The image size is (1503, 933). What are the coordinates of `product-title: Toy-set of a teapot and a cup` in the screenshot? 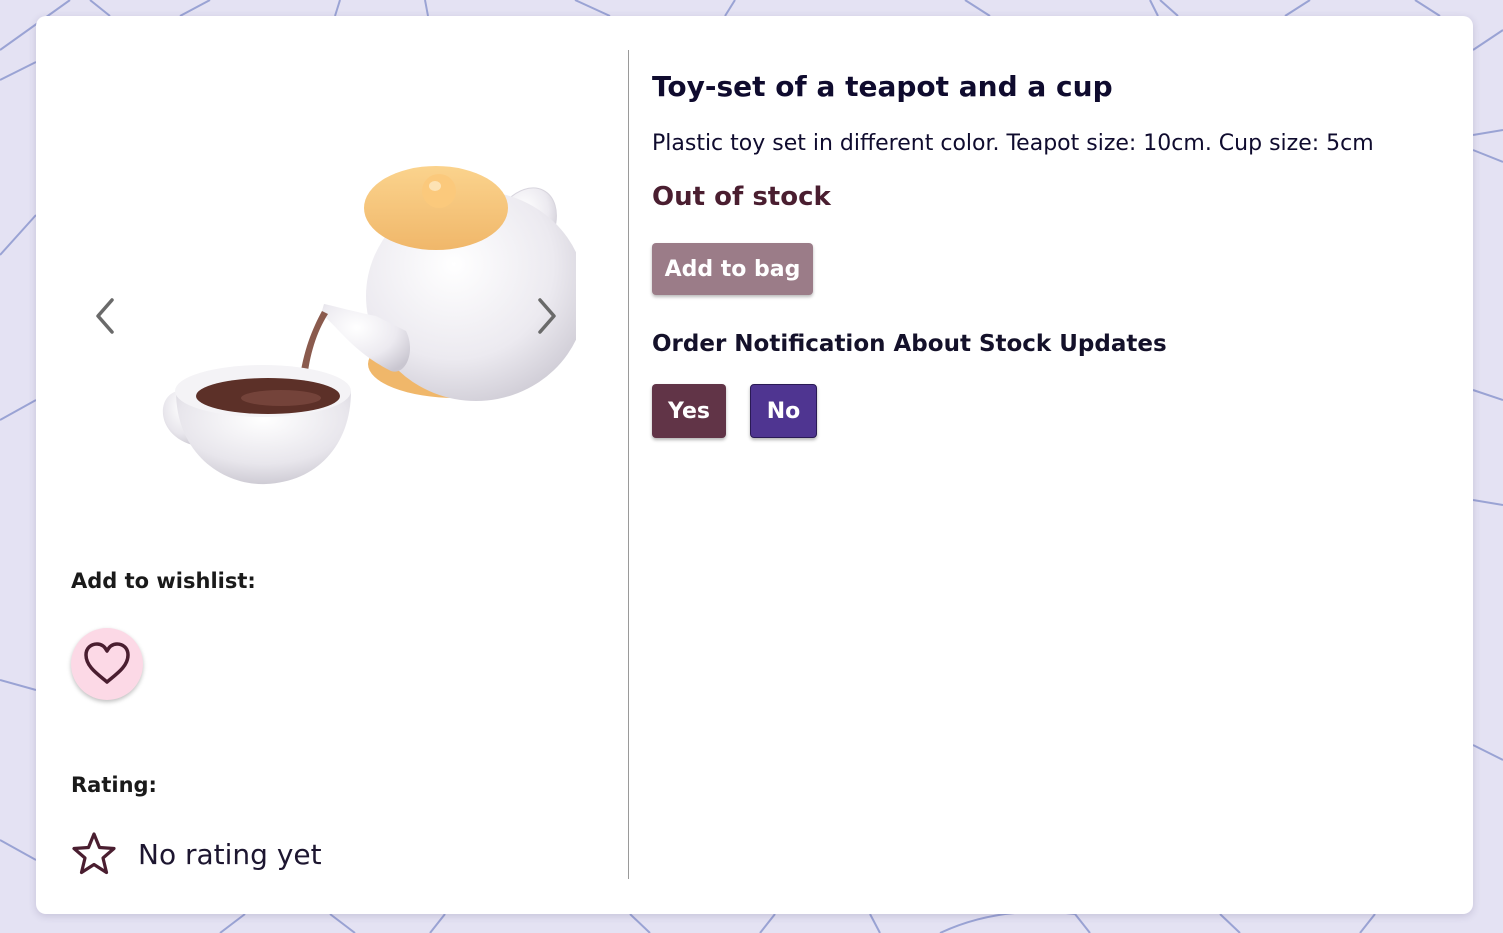 It's located at (882, 86).